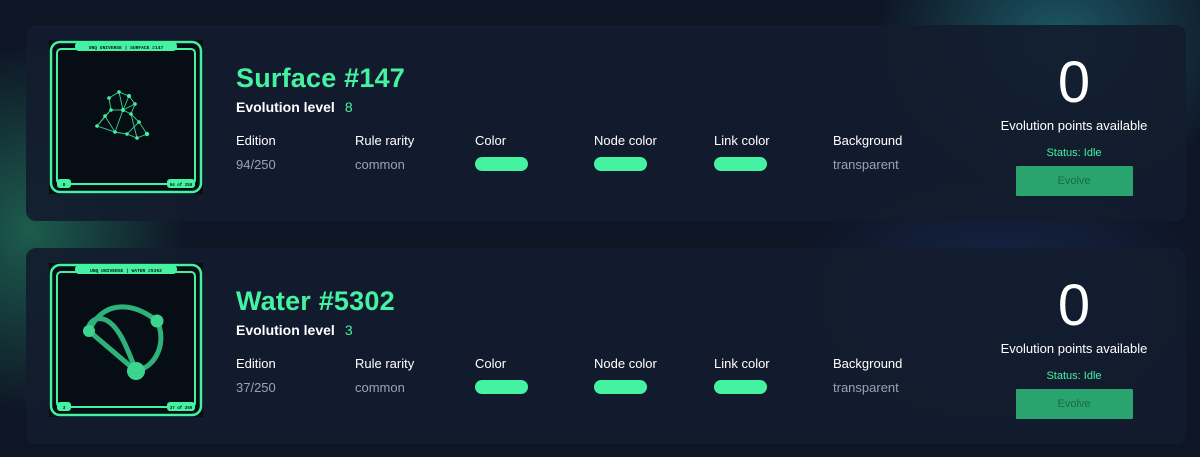  I want to click on nft-thumbnail: UNQ UNIVERSE | WATER #5302 3 37 of 250, so click(126, 340).